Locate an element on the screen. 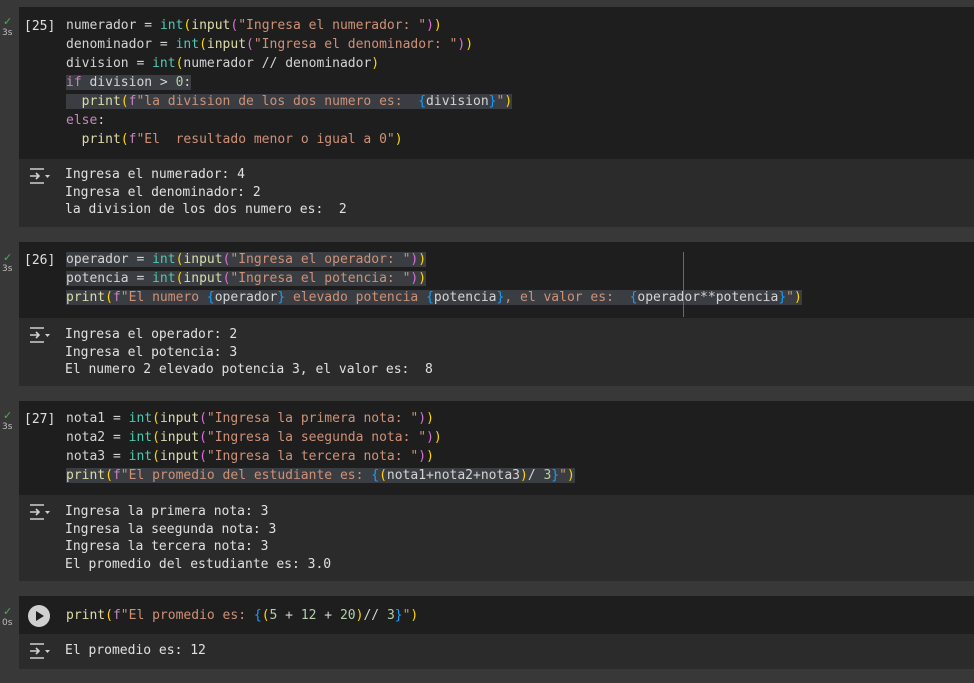 The image size is (974, 683). run-cell-button is located at coordinates (39, 616).